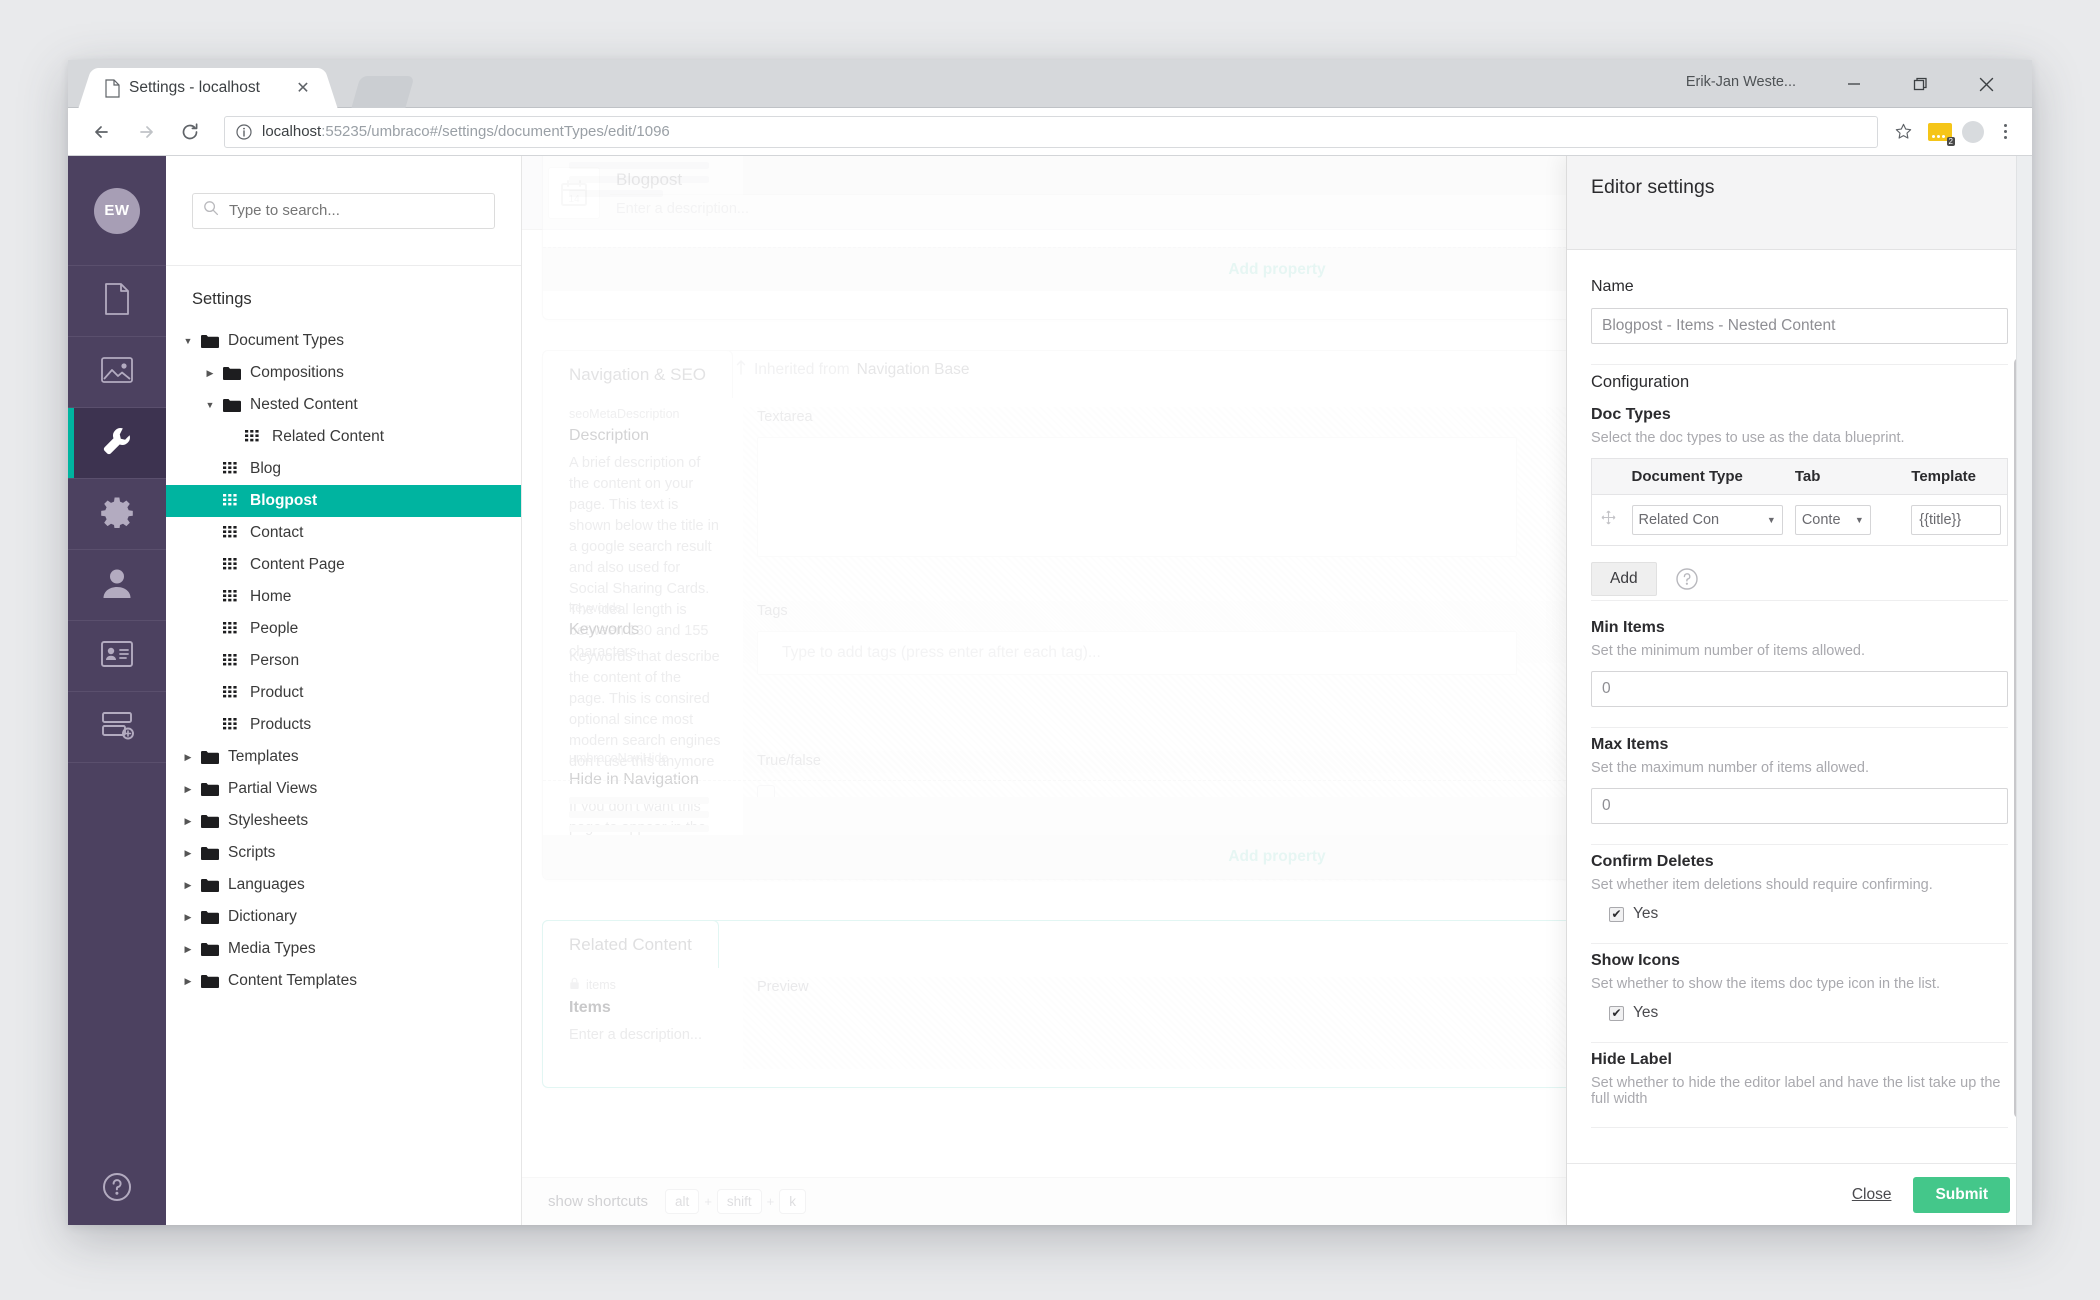 This screenshot has height=1300, width=2100. Describe the element at coordinates (117, 372) in the screenshot. I see `sidebar-item-media` at that location.